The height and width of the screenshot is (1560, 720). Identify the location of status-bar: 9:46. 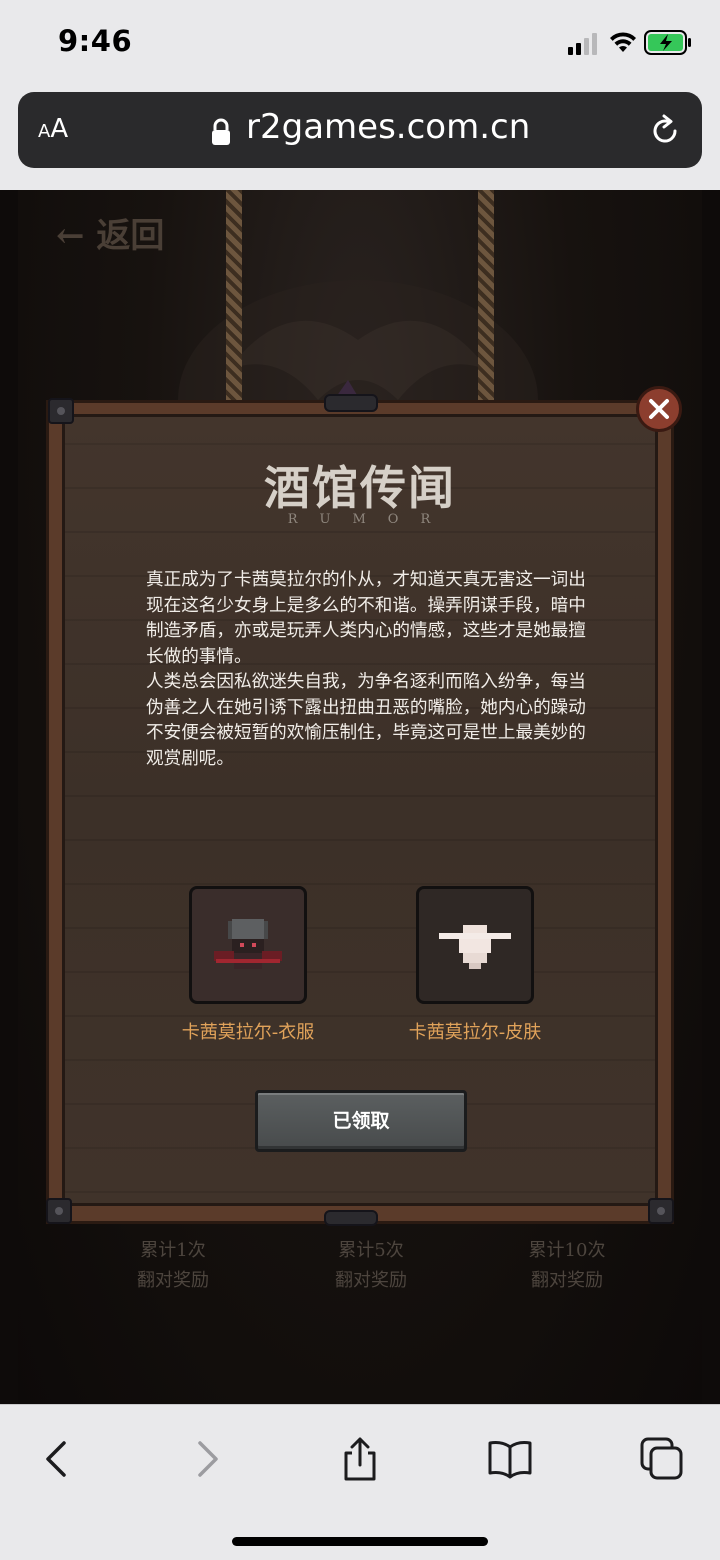
(360, 44).